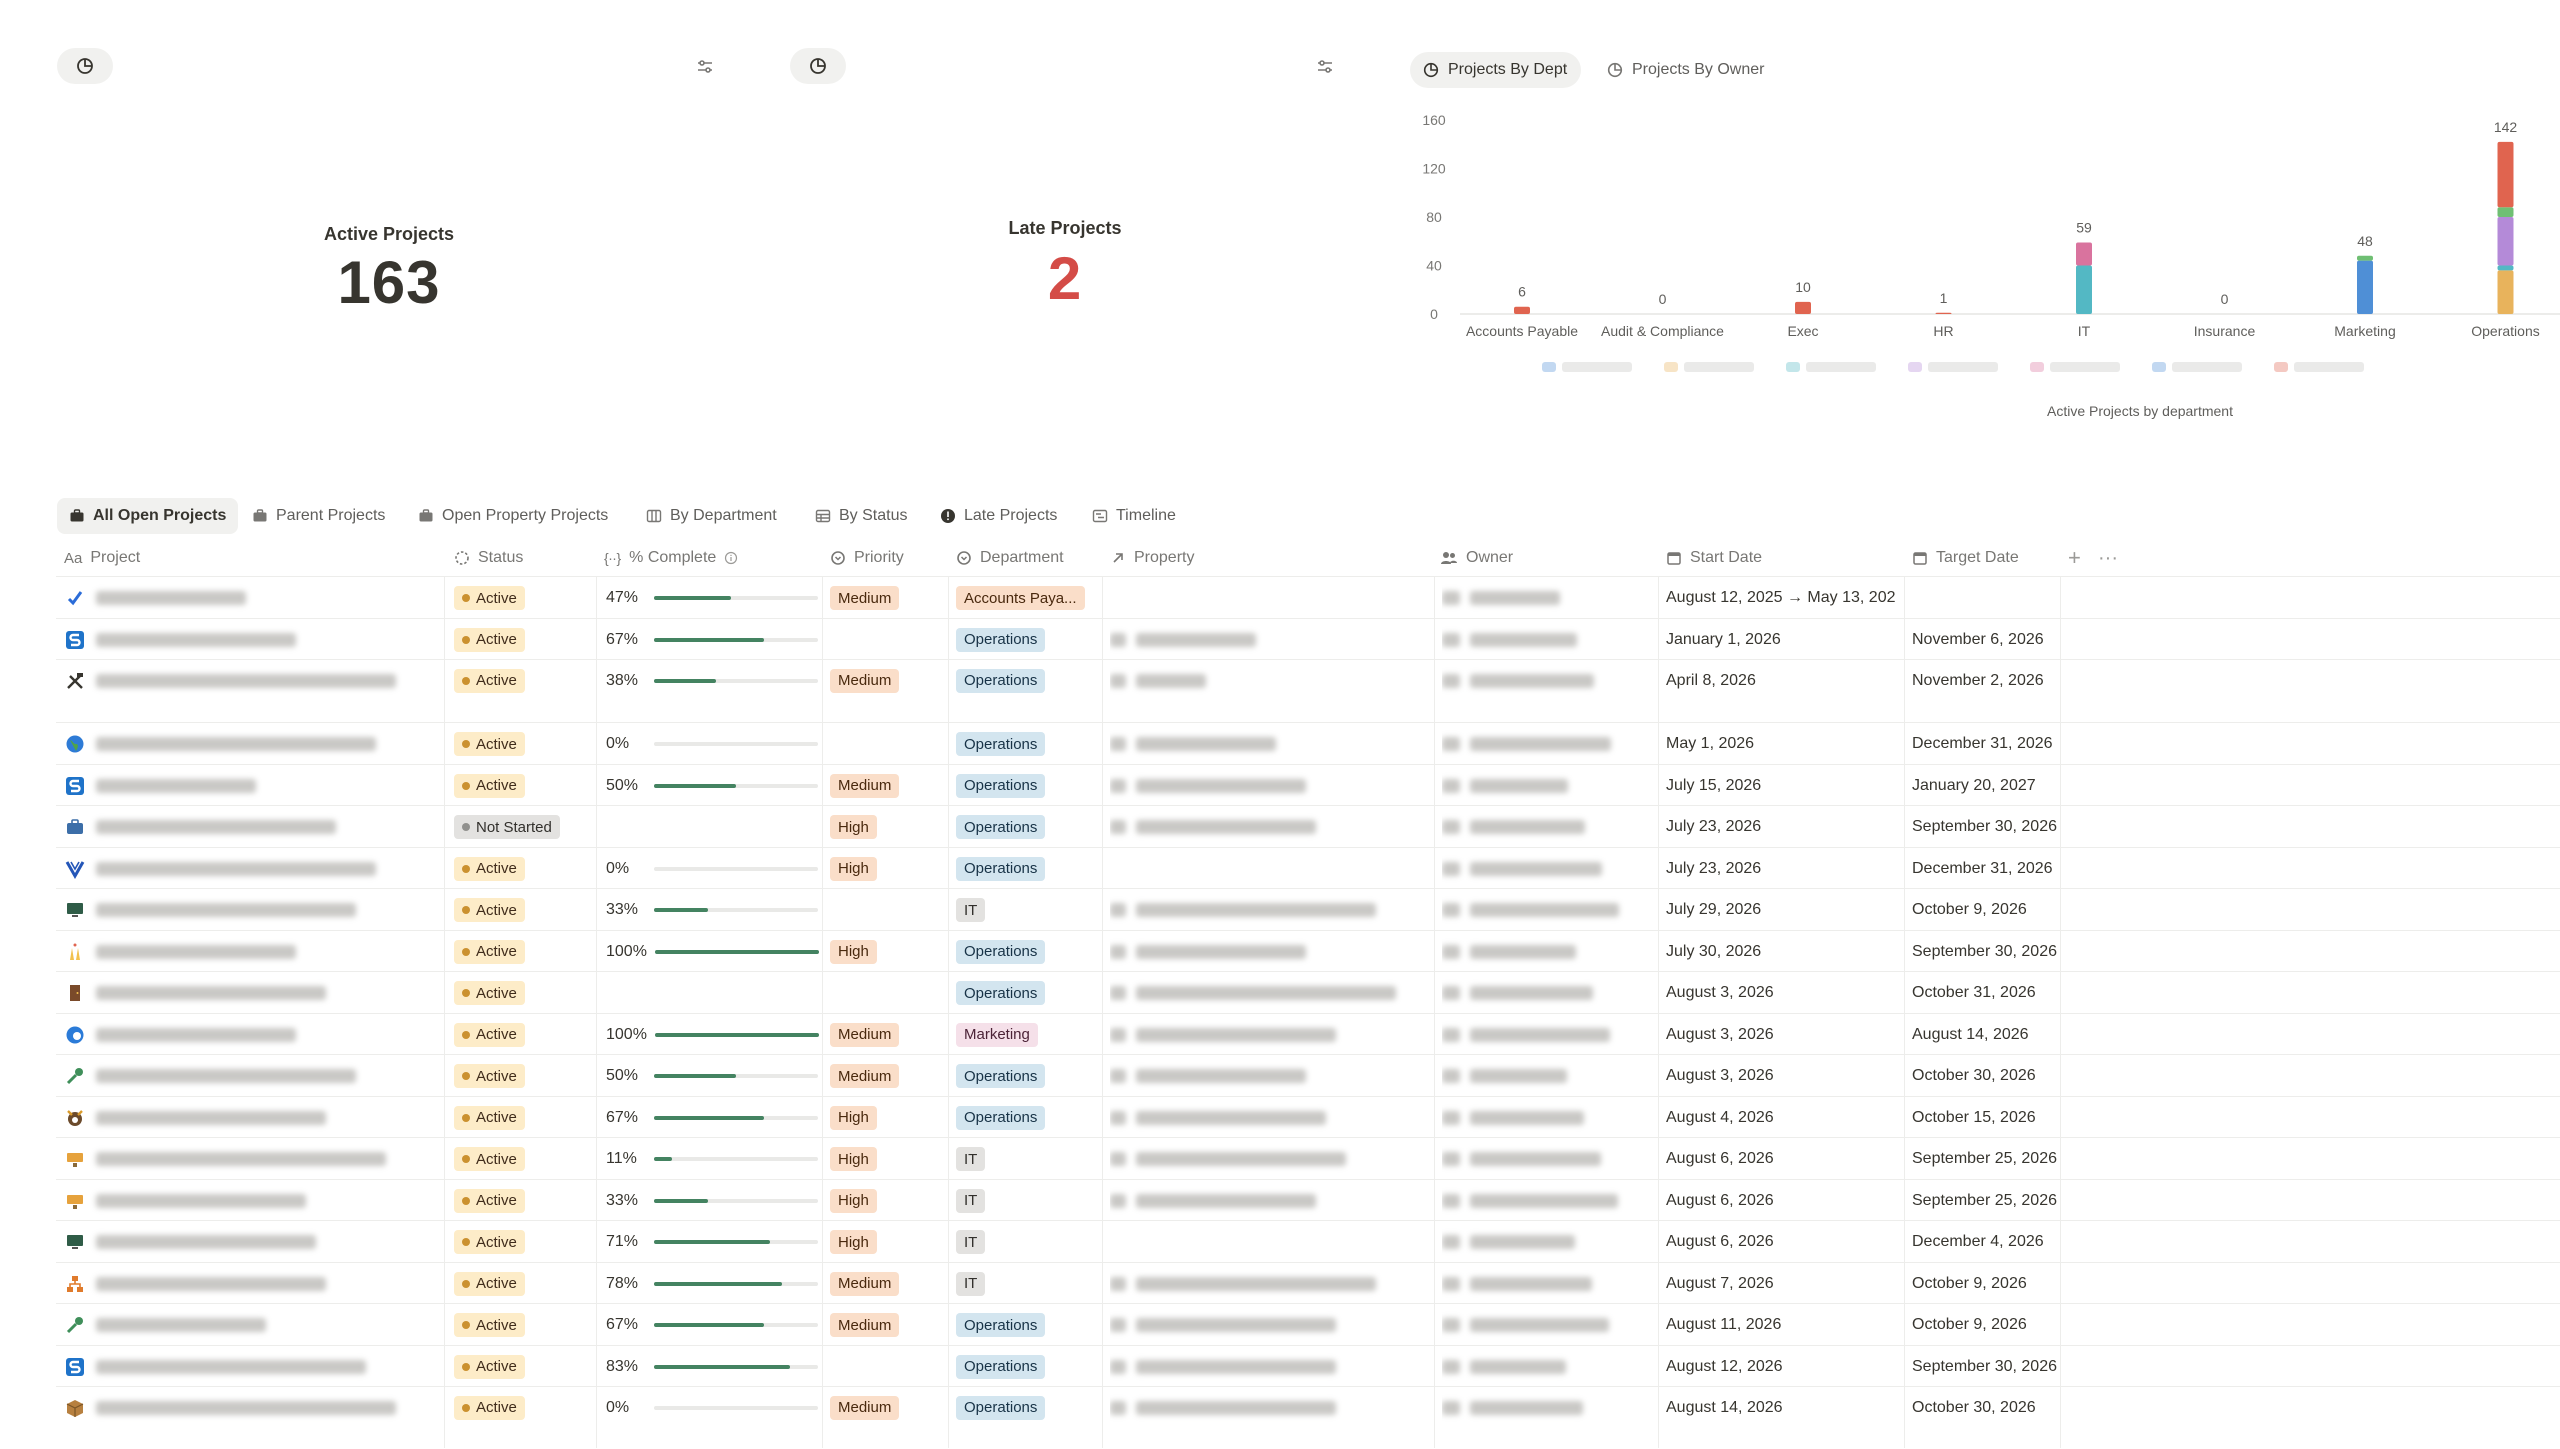  Describe the element at coordinates (1988, 639) in the screenshot. I see `target-date-cell: November 6, 2026` at that location.